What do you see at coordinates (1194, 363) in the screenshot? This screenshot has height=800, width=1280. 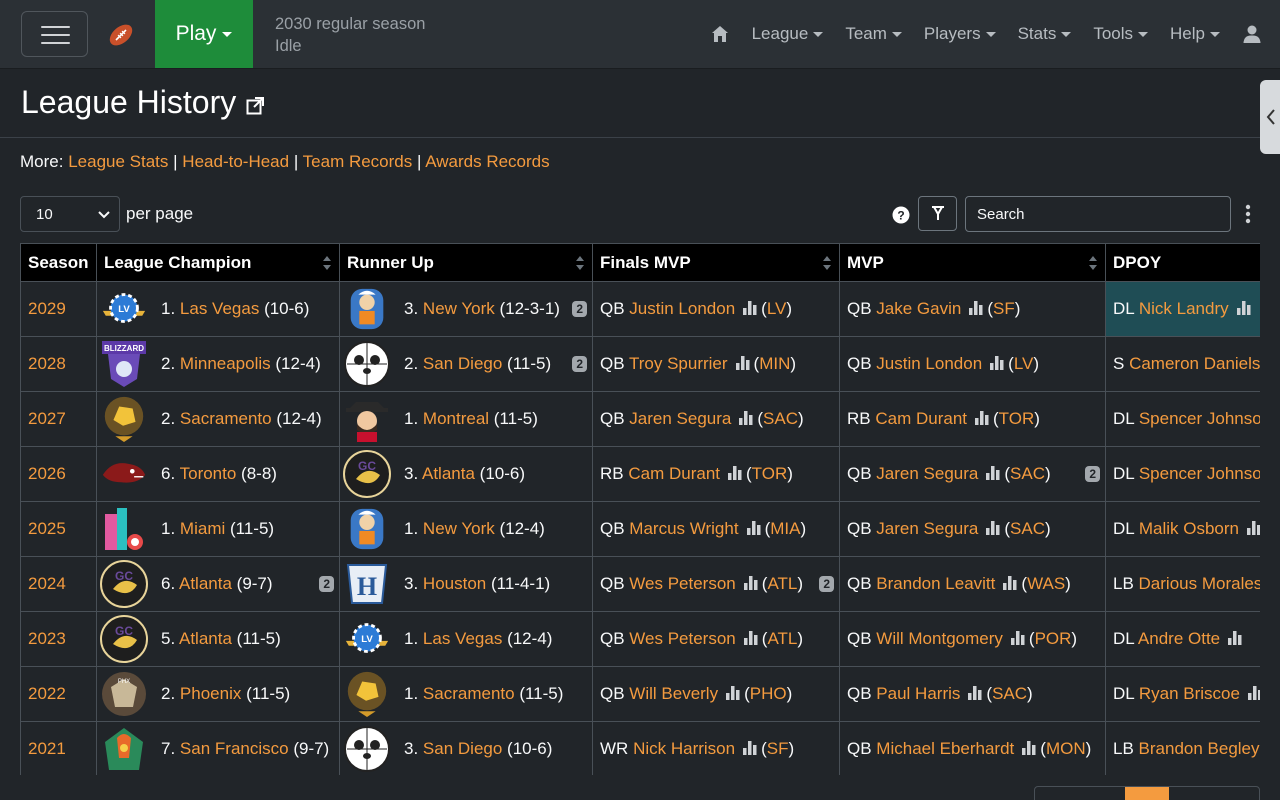 I see `dpoy-player-link: Cameron Daniels` at bounding box center [1194, 363].